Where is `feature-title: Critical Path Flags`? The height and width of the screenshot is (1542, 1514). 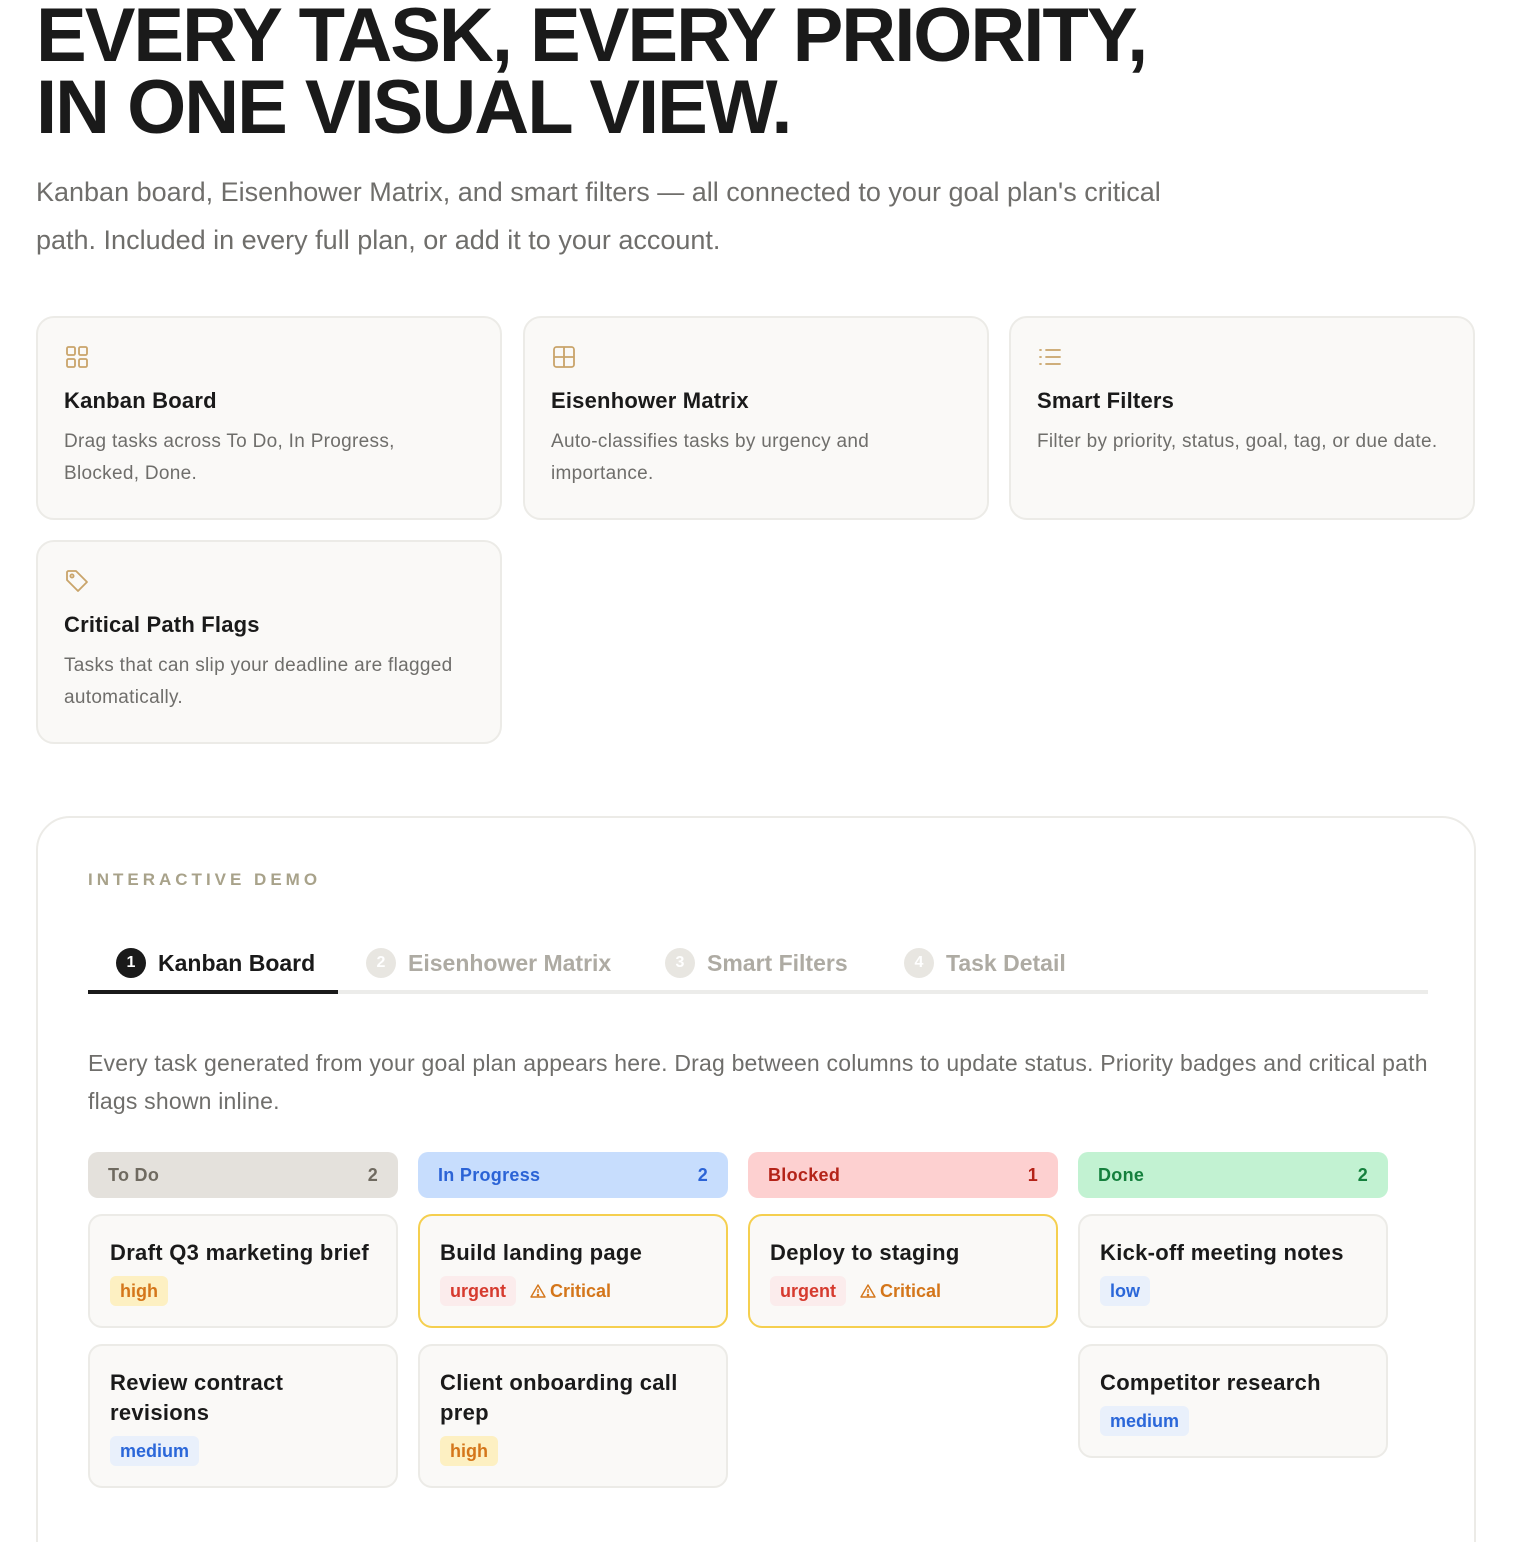 feature-title: Critical Path Flags is located at coordinates (162, 624).